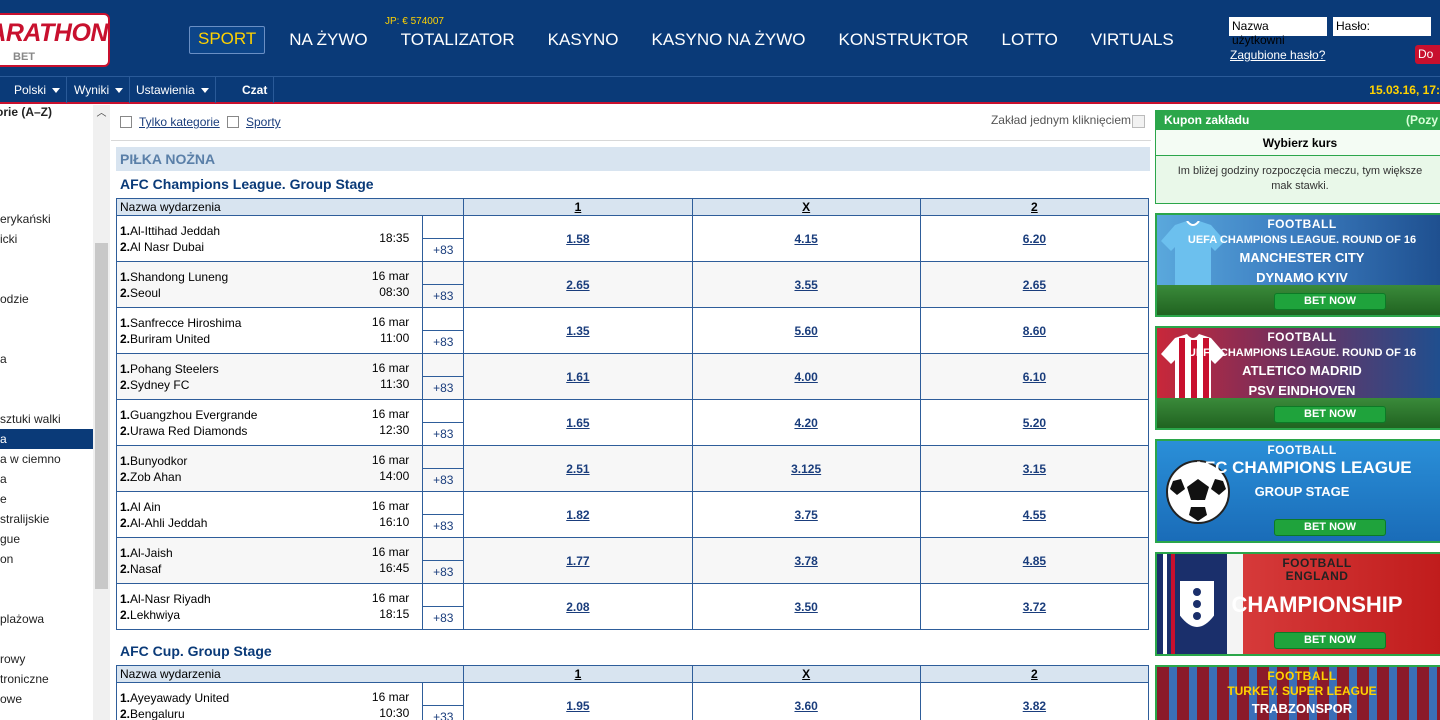 Image resolution: width=1440 pixels, height=720 pixels. I want to click on event-teams: 1.Al-Nasr Riyadh 2.Lekhwiya 16 mar 18:15, so click(269, 606).